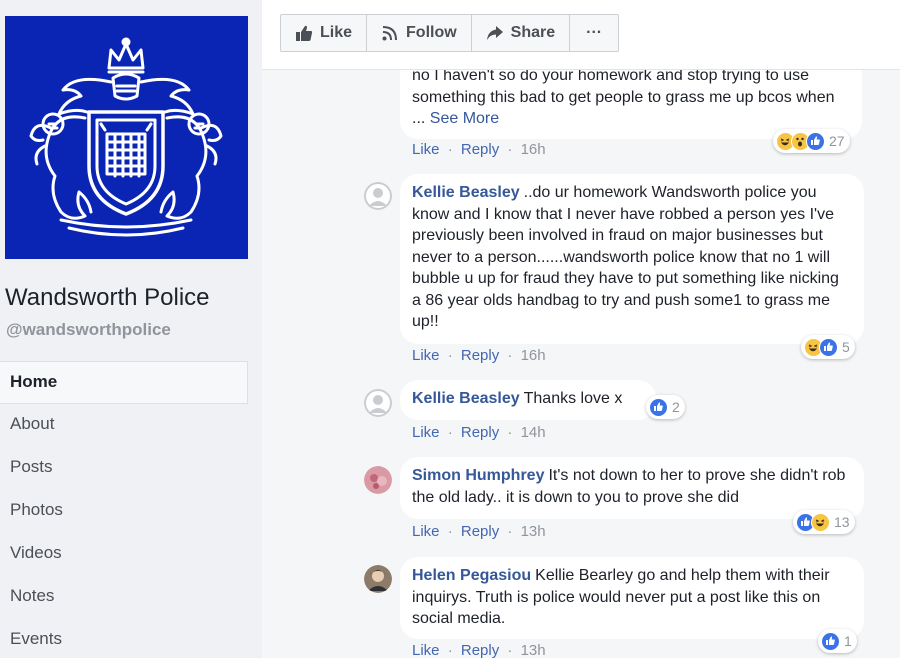  What do you see at coordinates (837, 141) in the screenshot?
I see `reaction-count: 27` at bounding box center [837, 141].